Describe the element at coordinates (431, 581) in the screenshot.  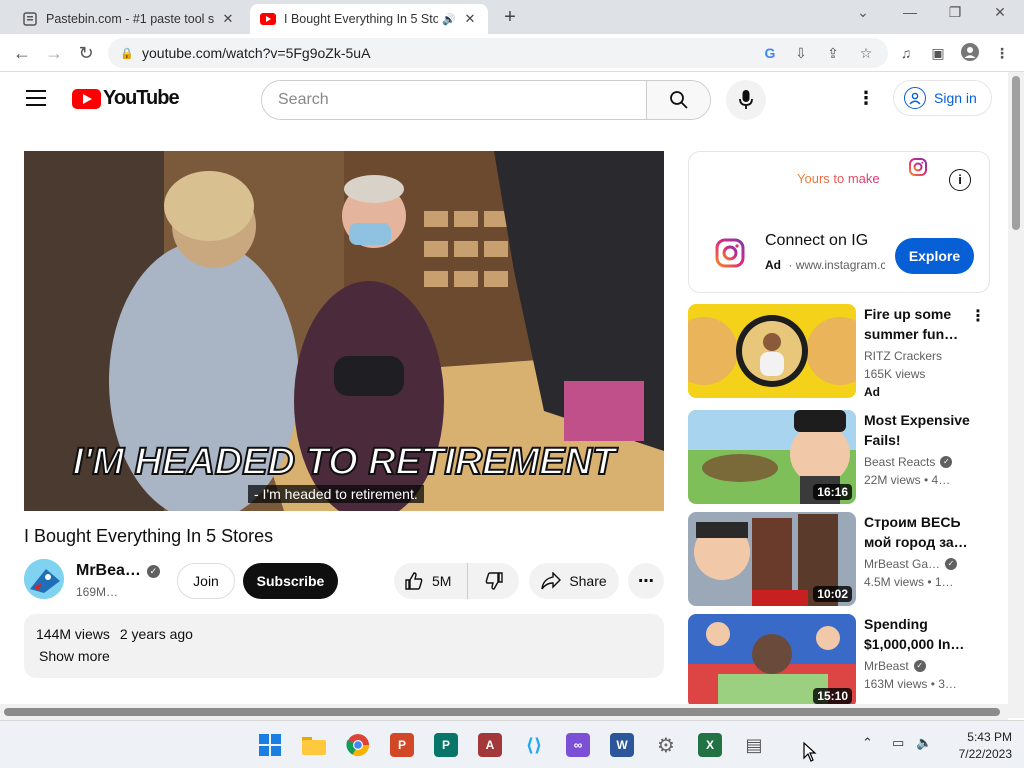
I see `like-button: 5M` at that location.